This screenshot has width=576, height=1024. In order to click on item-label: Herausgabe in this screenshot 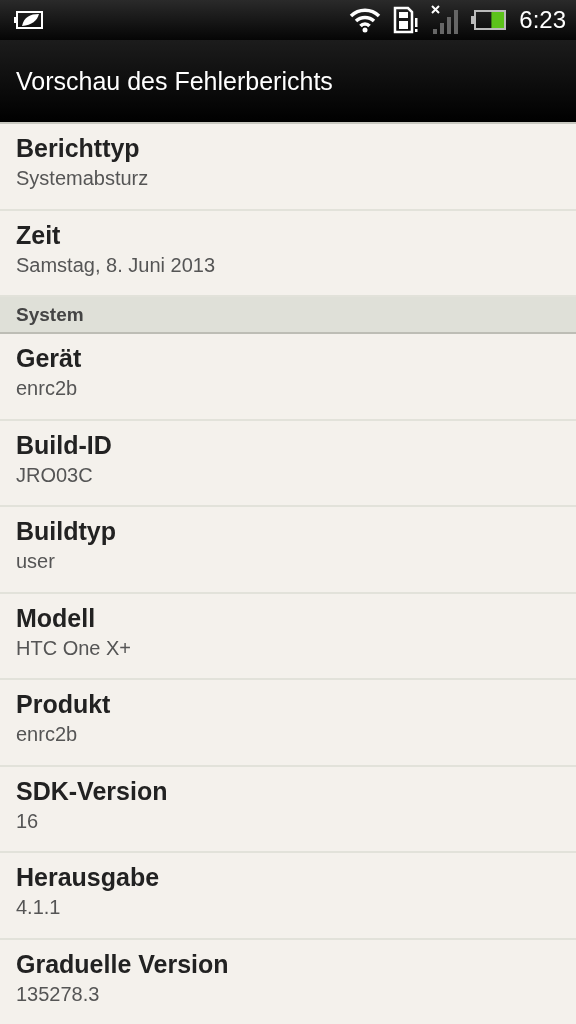, I will do `click(88, 877)`.